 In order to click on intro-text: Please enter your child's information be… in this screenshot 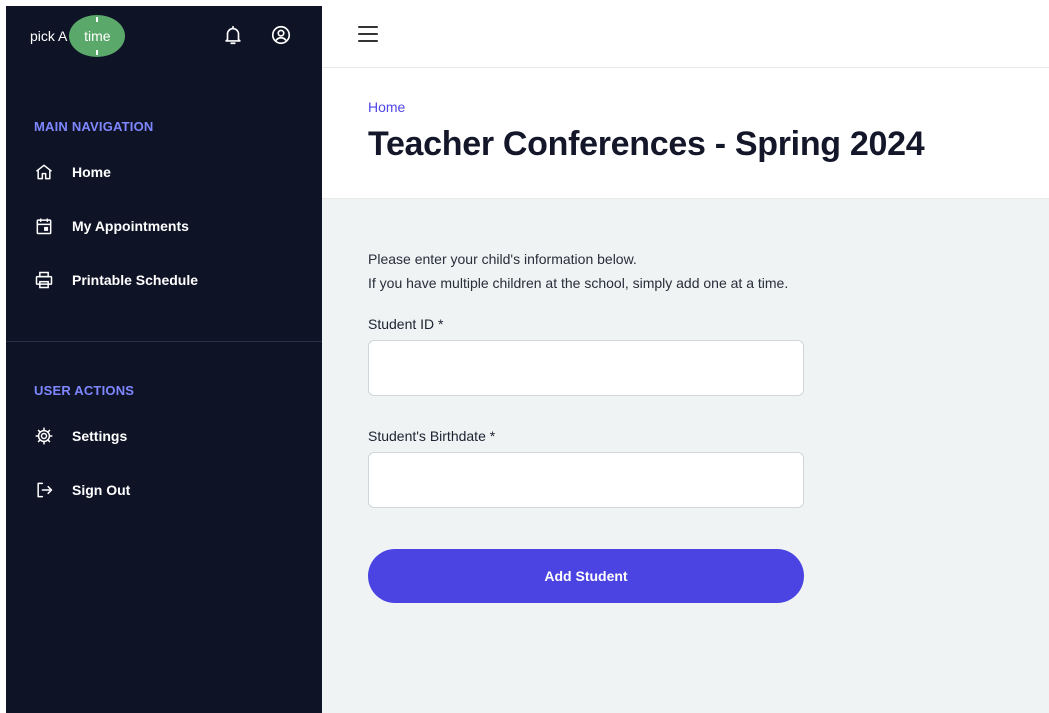, I will do `click(588, 271)`.